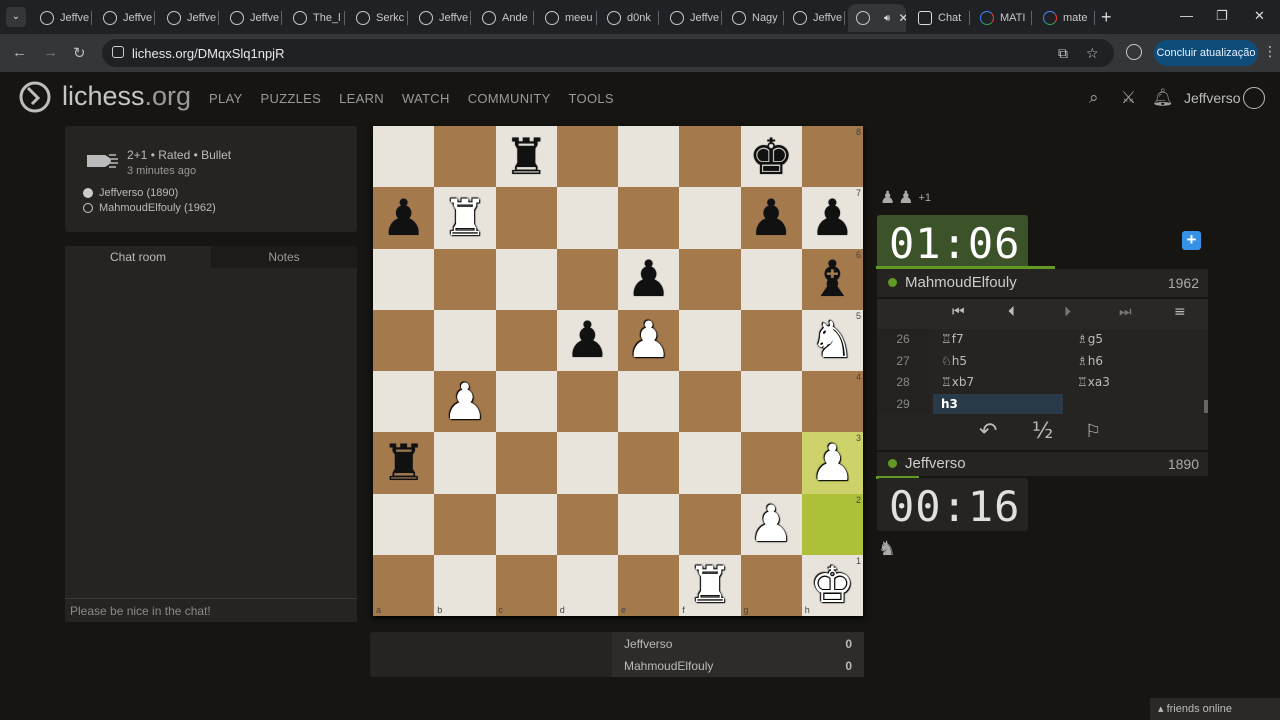 This screenshot has width=1280, height=720. I want to click on site-info-icon, so click(118, 52).